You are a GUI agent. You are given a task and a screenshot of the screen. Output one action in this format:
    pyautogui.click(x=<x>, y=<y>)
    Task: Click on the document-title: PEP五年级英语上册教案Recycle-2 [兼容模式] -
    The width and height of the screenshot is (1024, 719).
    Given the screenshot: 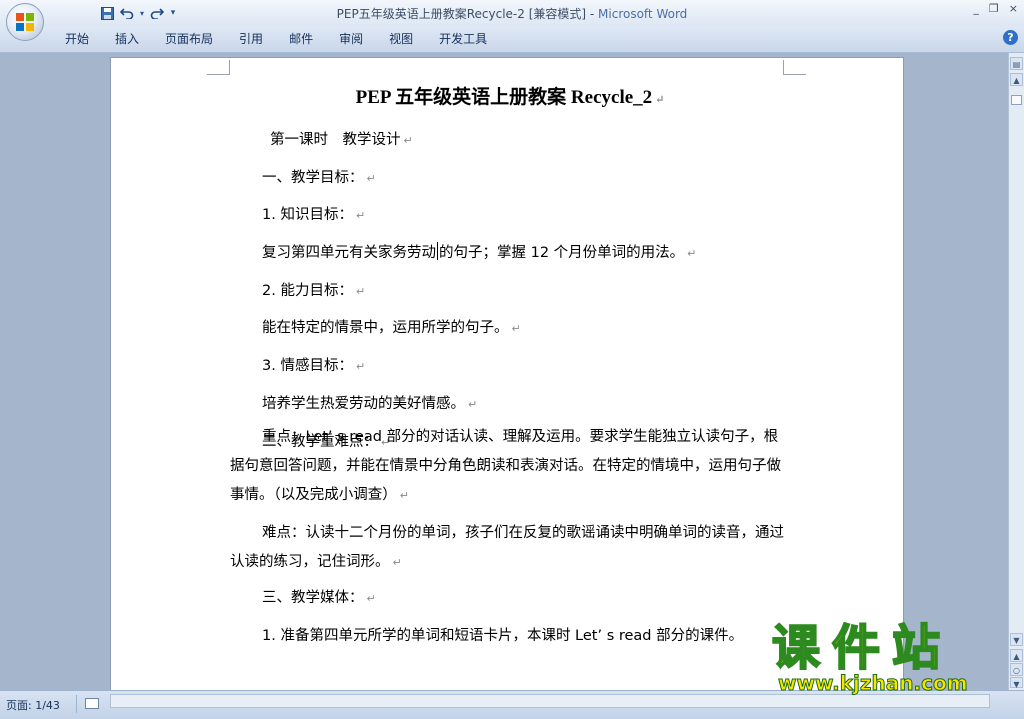 What is the action you would take?
    pyautogui.click(x=467, y=14)
    